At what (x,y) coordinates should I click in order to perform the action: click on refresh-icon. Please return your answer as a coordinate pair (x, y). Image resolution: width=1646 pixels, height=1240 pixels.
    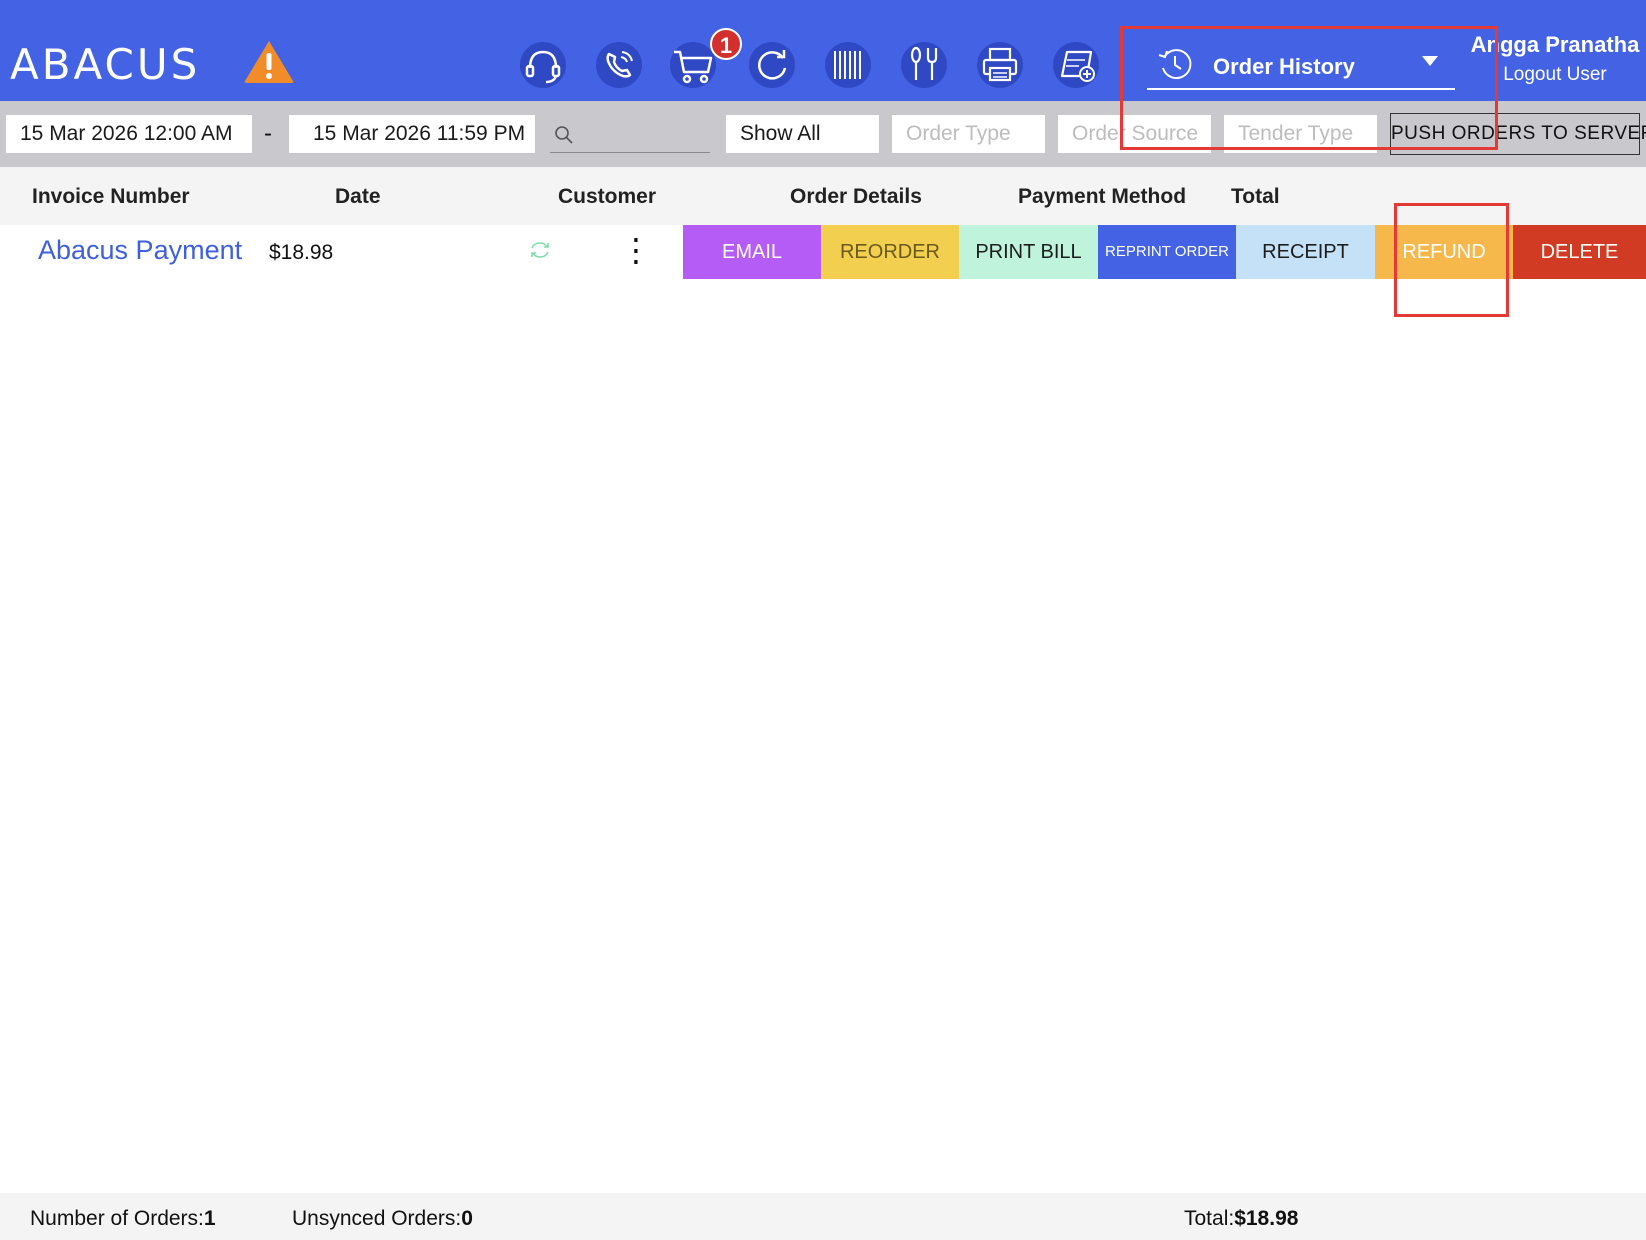
    Looking at the image, I should click on (772, 65).